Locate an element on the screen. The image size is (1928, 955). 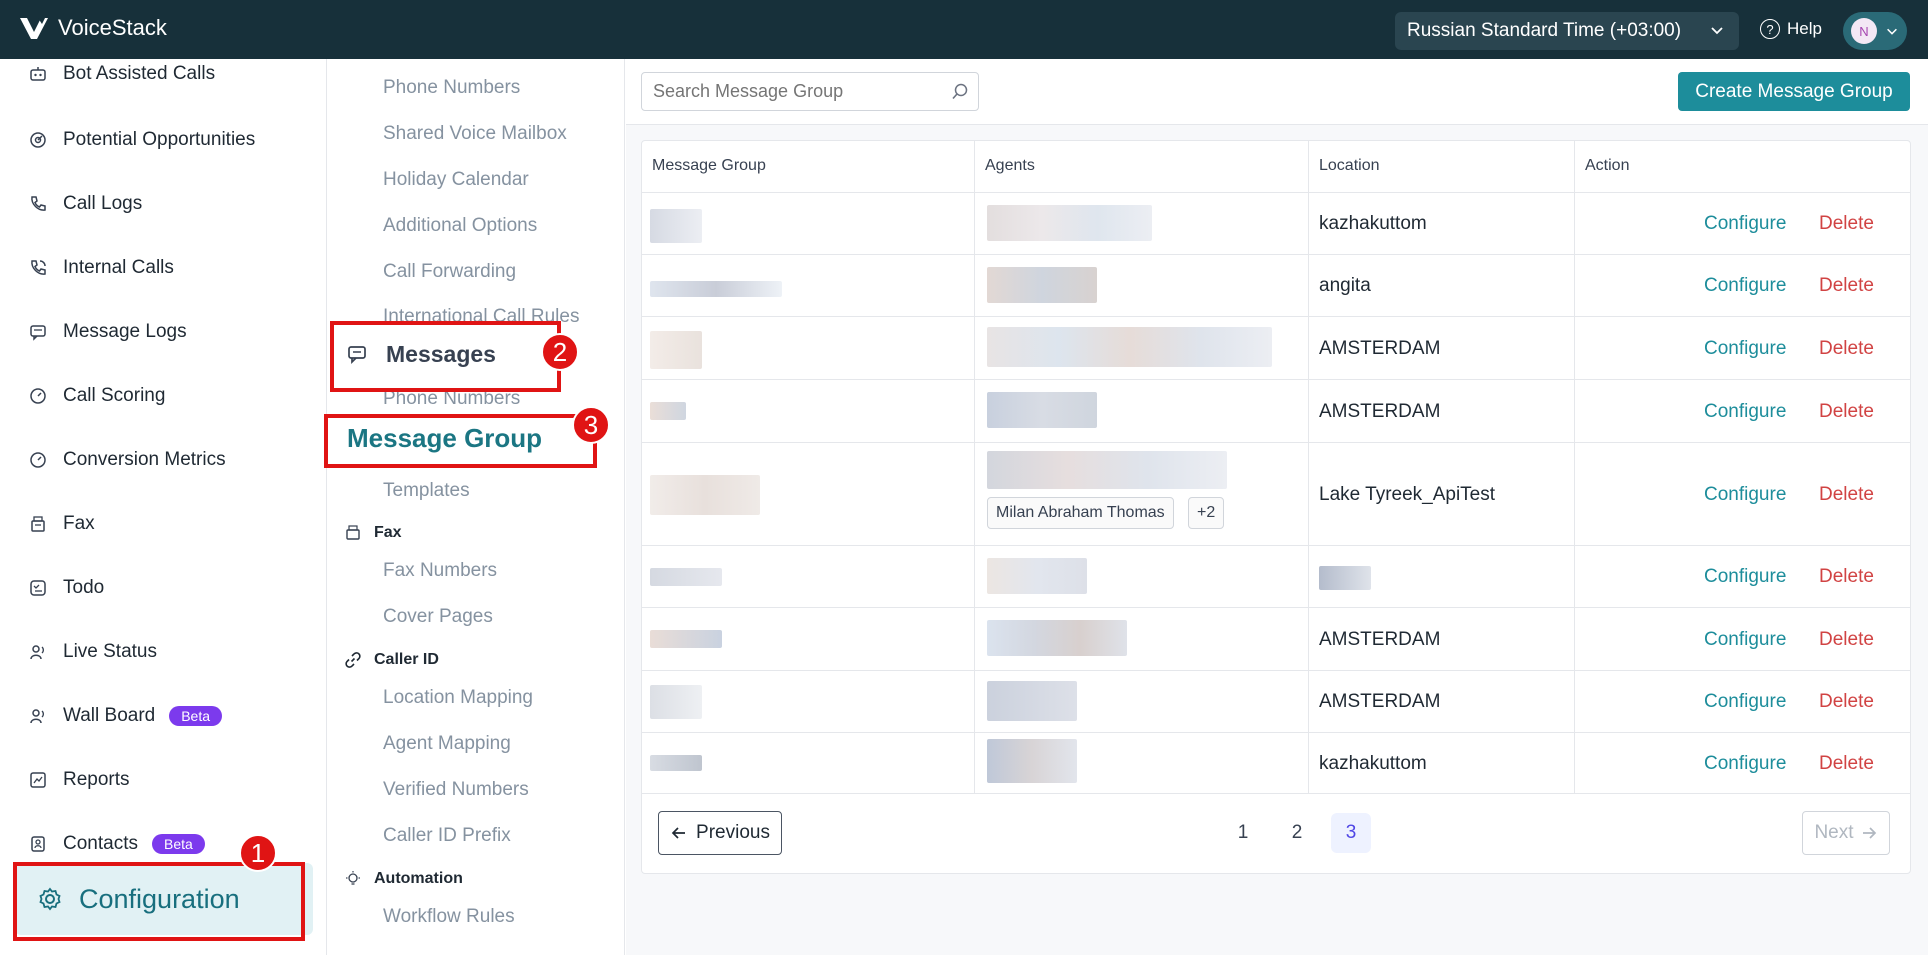
submenu-section-caller-id: Caller ID is located at coordinates (391, 660).